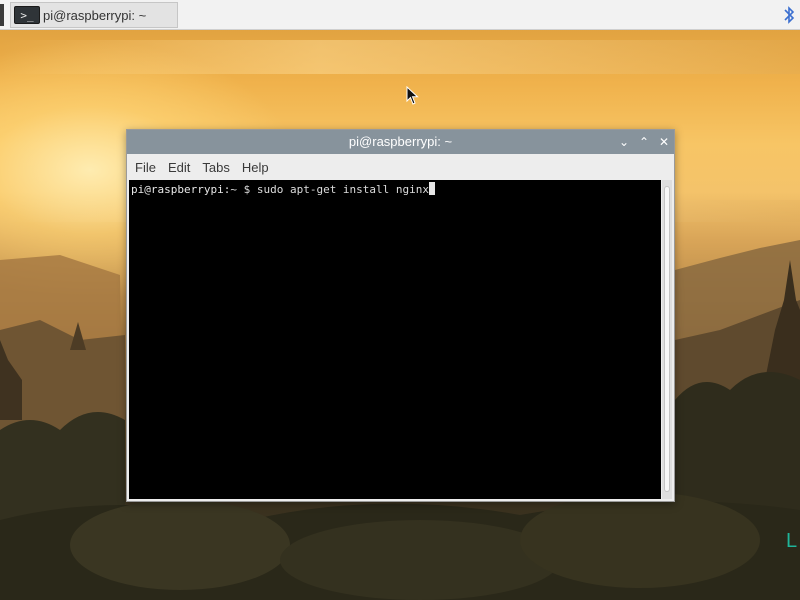 Image resolution: width=800 pixels, height=600 pixels. Describe the element at coordinates (179, 167) in the screenshot. I see `menu-edit: Edit` at that location.